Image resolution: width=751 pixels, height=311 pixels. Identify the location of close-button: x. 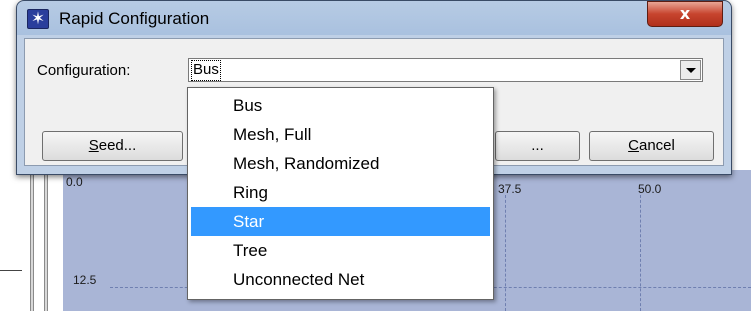
(685, 14).